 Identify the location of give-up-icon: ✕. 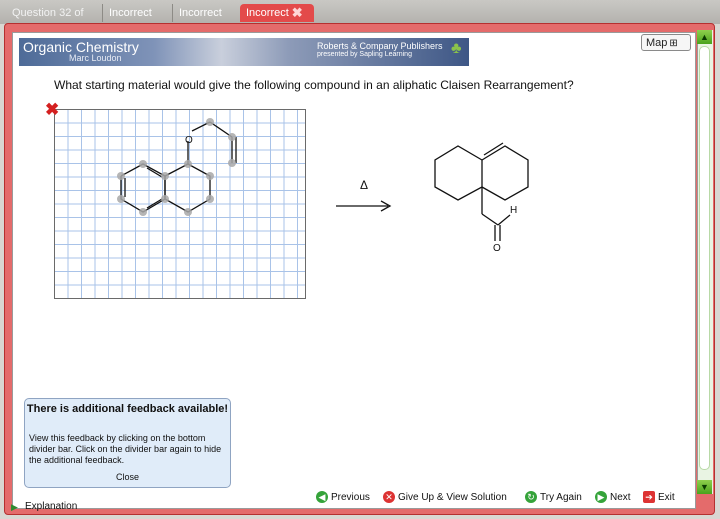
(389, 497).